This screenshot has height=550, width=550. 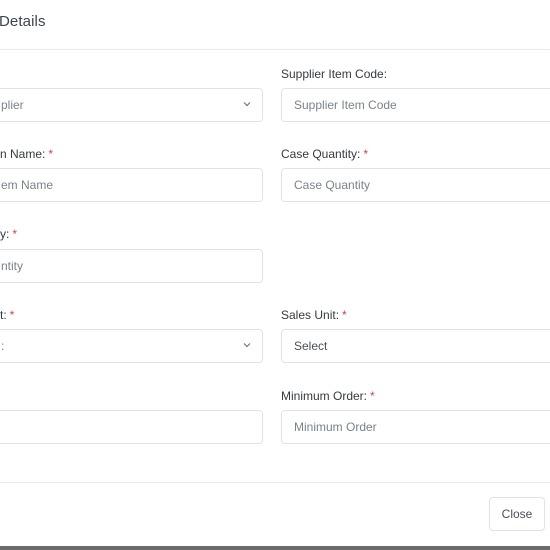 What do you see at coordinates (9, 234) in the screenshot?
I see `quantity-label: y: *` at bounding box center [9, 234].